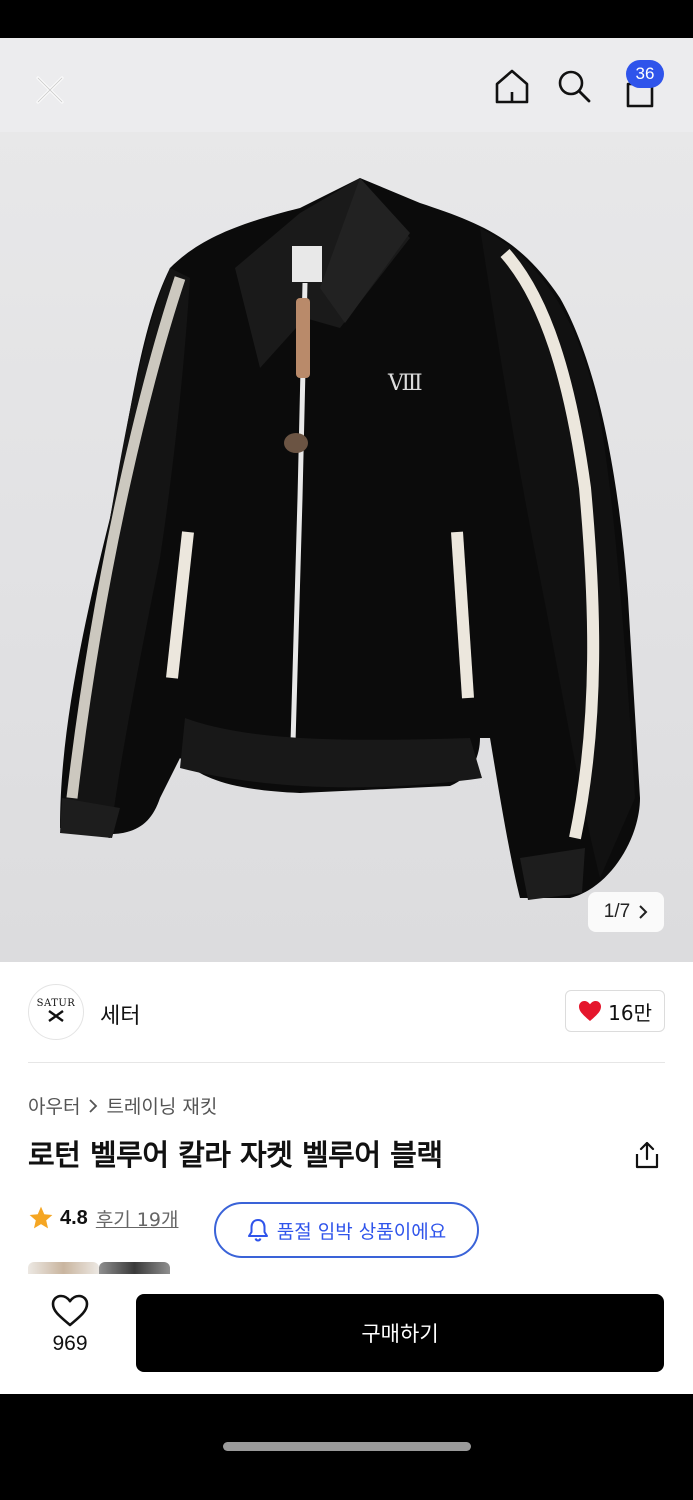 Image resolution: width=693 pixels, height=1500 pixels. I want to click on rating-score: 4.8, so click(74, 1217).